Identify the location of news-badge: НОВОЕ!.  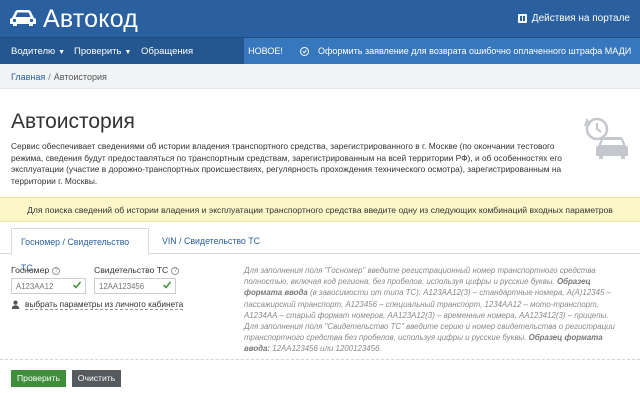
(265, 51).